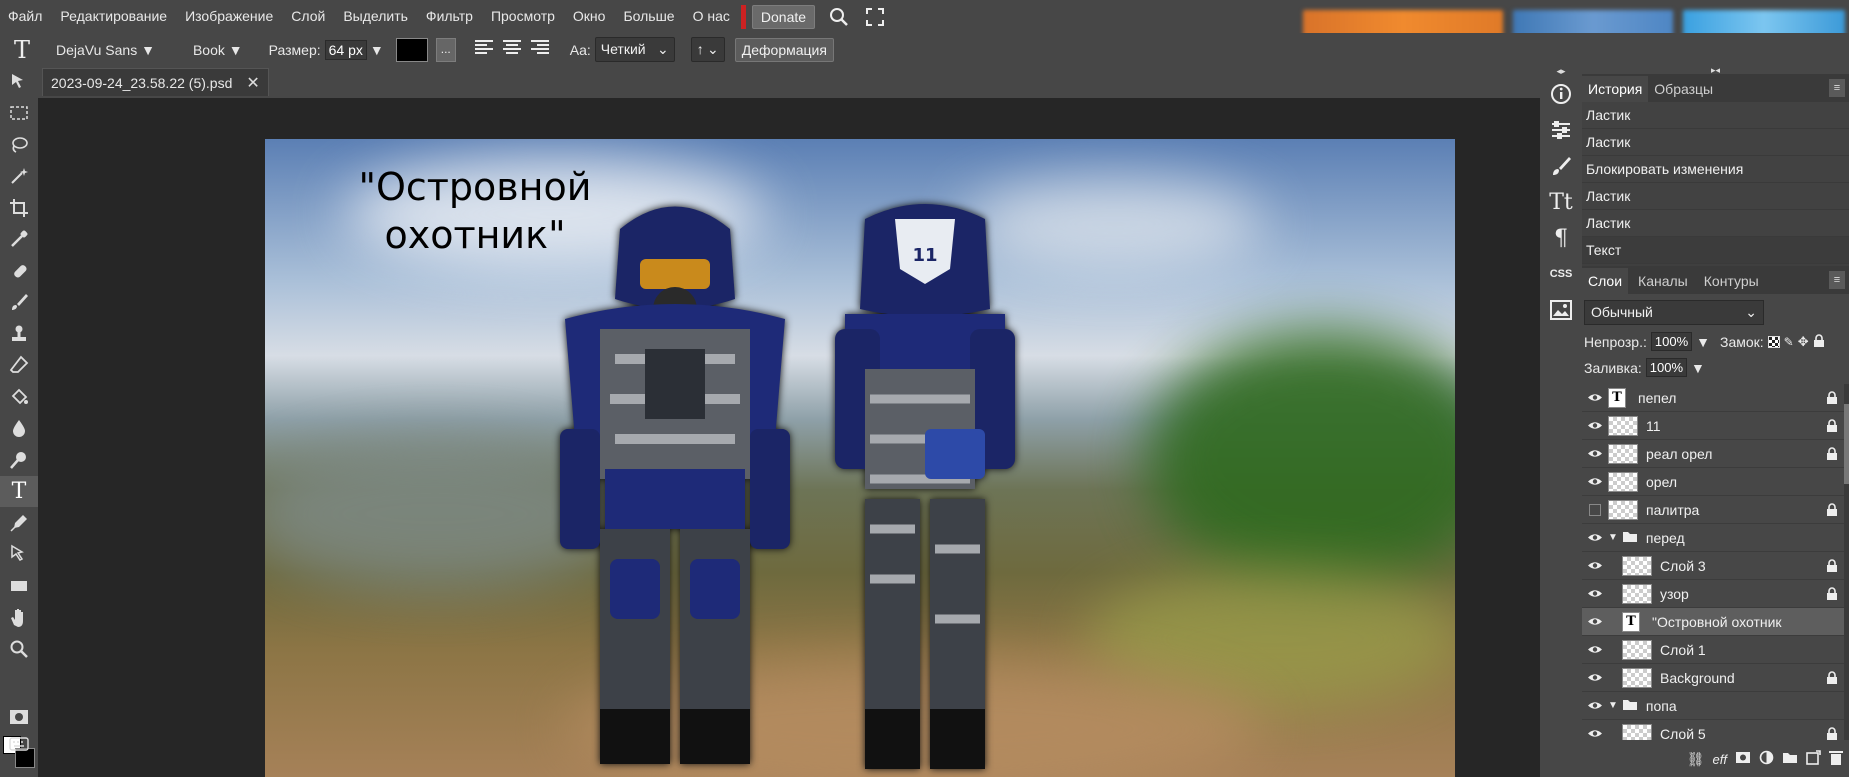  What do you see at coordinates (345, 49) in the screenshot?
I see `font-size-input: 64 px` at bounding box center [345, 49].